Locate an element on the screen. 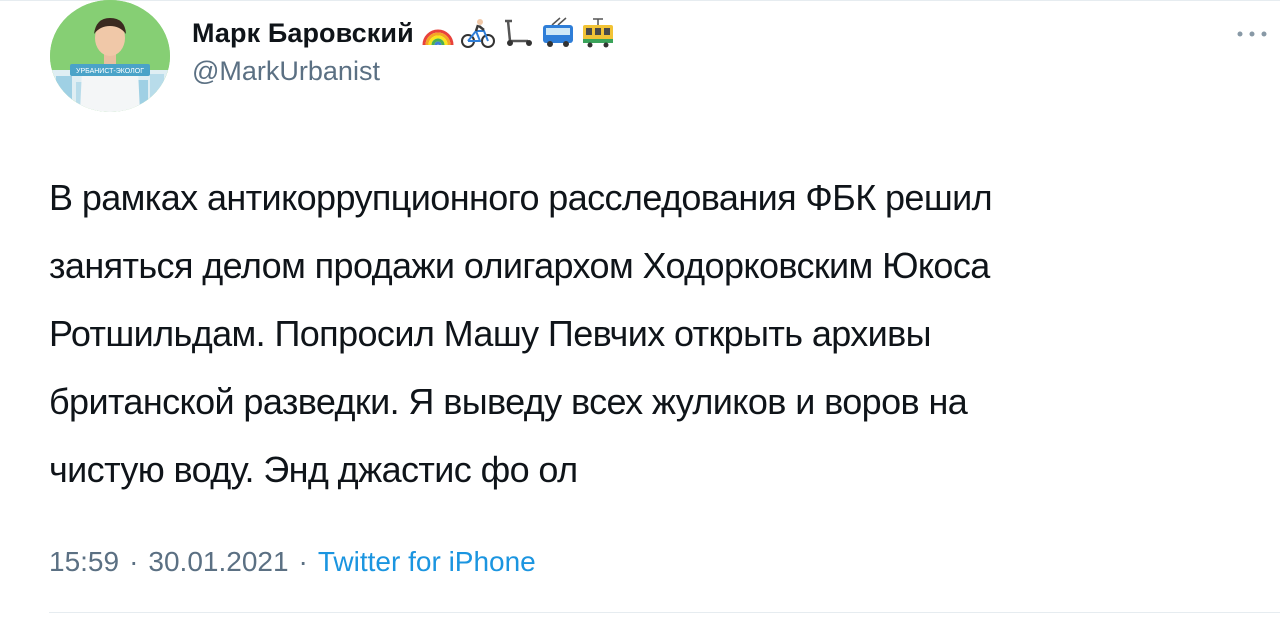  bottom-divider is located at coordinates (664, 612).